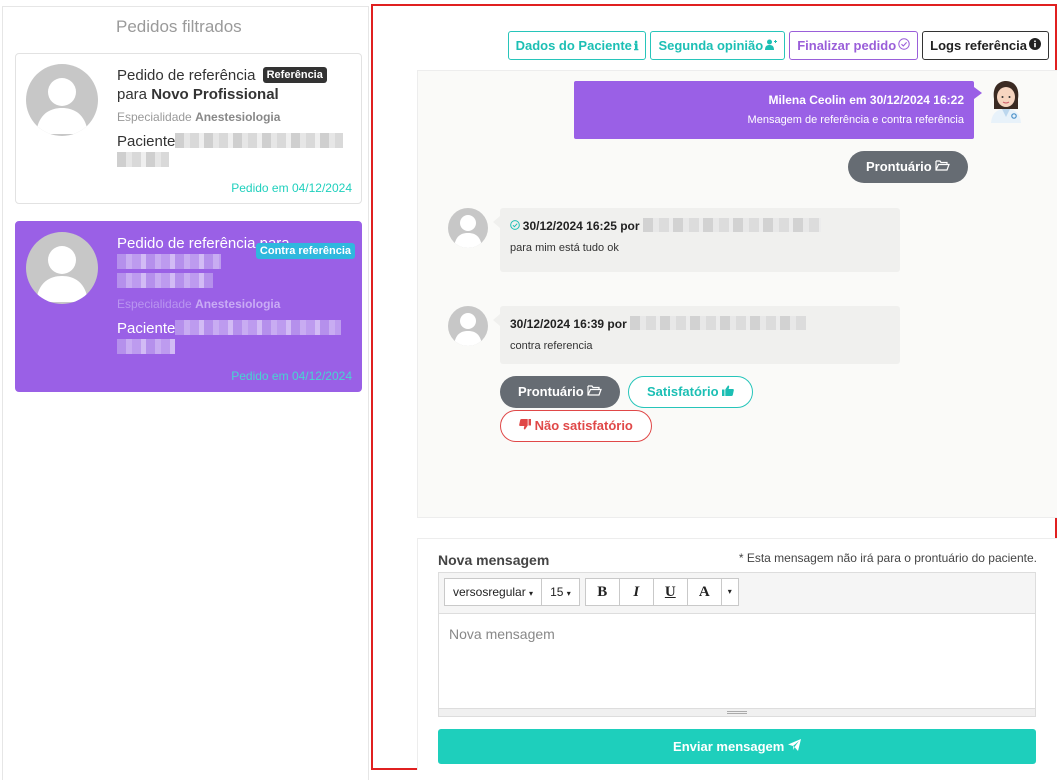 The height and width of the screenshot is (780, 1060). I want to click on incoming-message: 30/12/2024 16:39 por contra referencia, so click(696, 335).